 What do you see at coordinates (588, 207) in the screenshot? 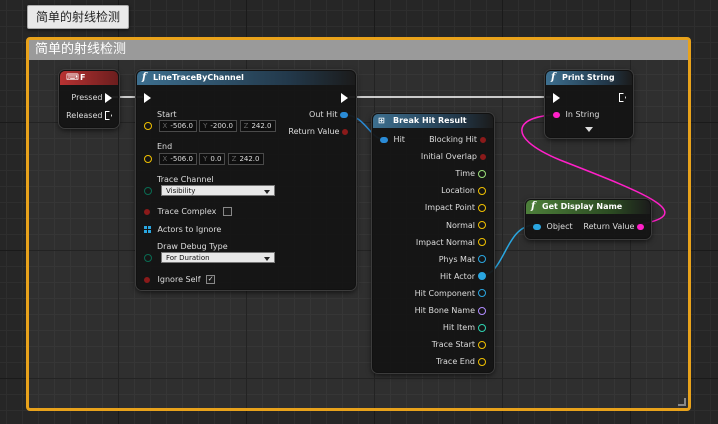
I see `get-display-name-header: f Get Display Name` at bounding box center [588, 207].